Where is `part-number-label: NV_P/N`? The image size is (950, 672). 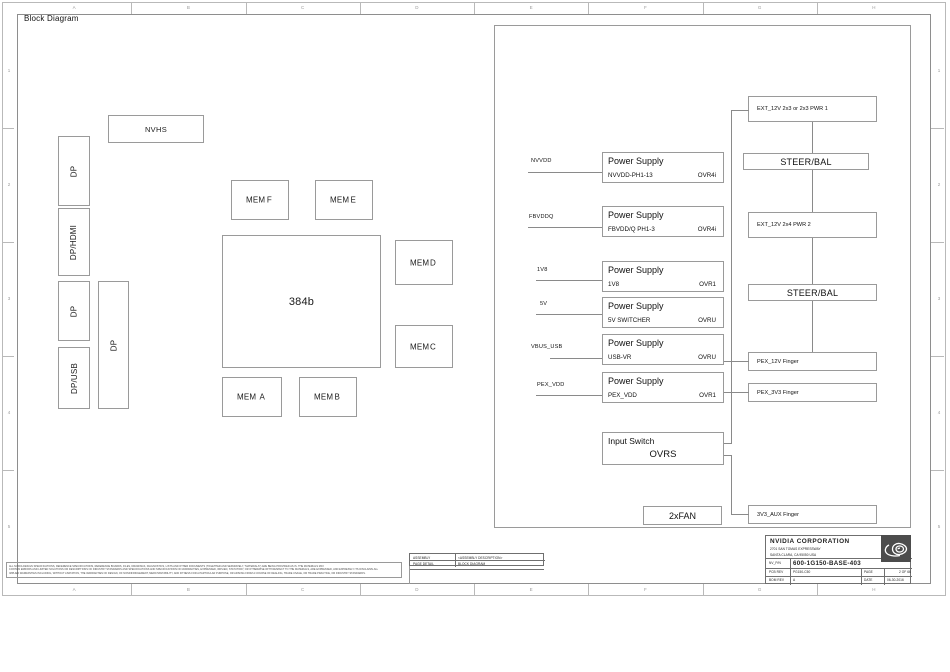
part-number-label: NV_P/N is located at coordinates (775, 563).